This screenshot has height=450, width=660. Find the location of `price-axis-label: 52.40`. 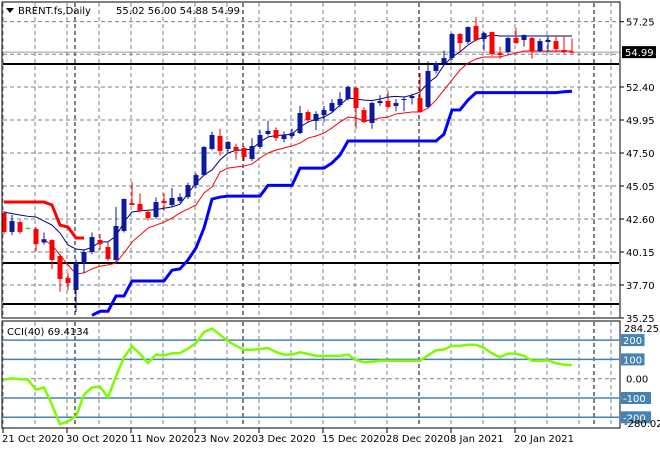

price-axis-label: 52.40 is located at coordinates (640, 88).